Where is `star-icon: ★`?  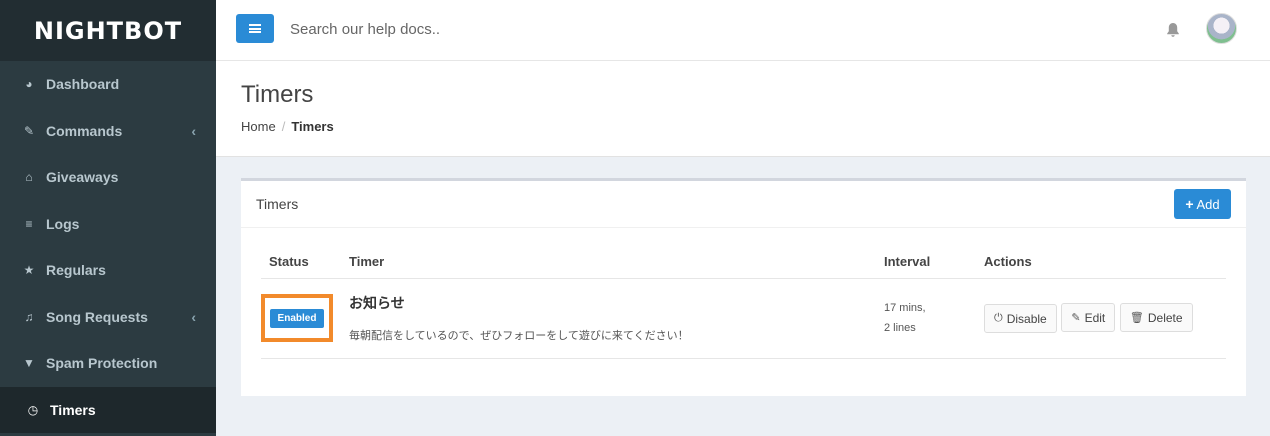
star-icon: ★ is located at coordinates (29, 270).